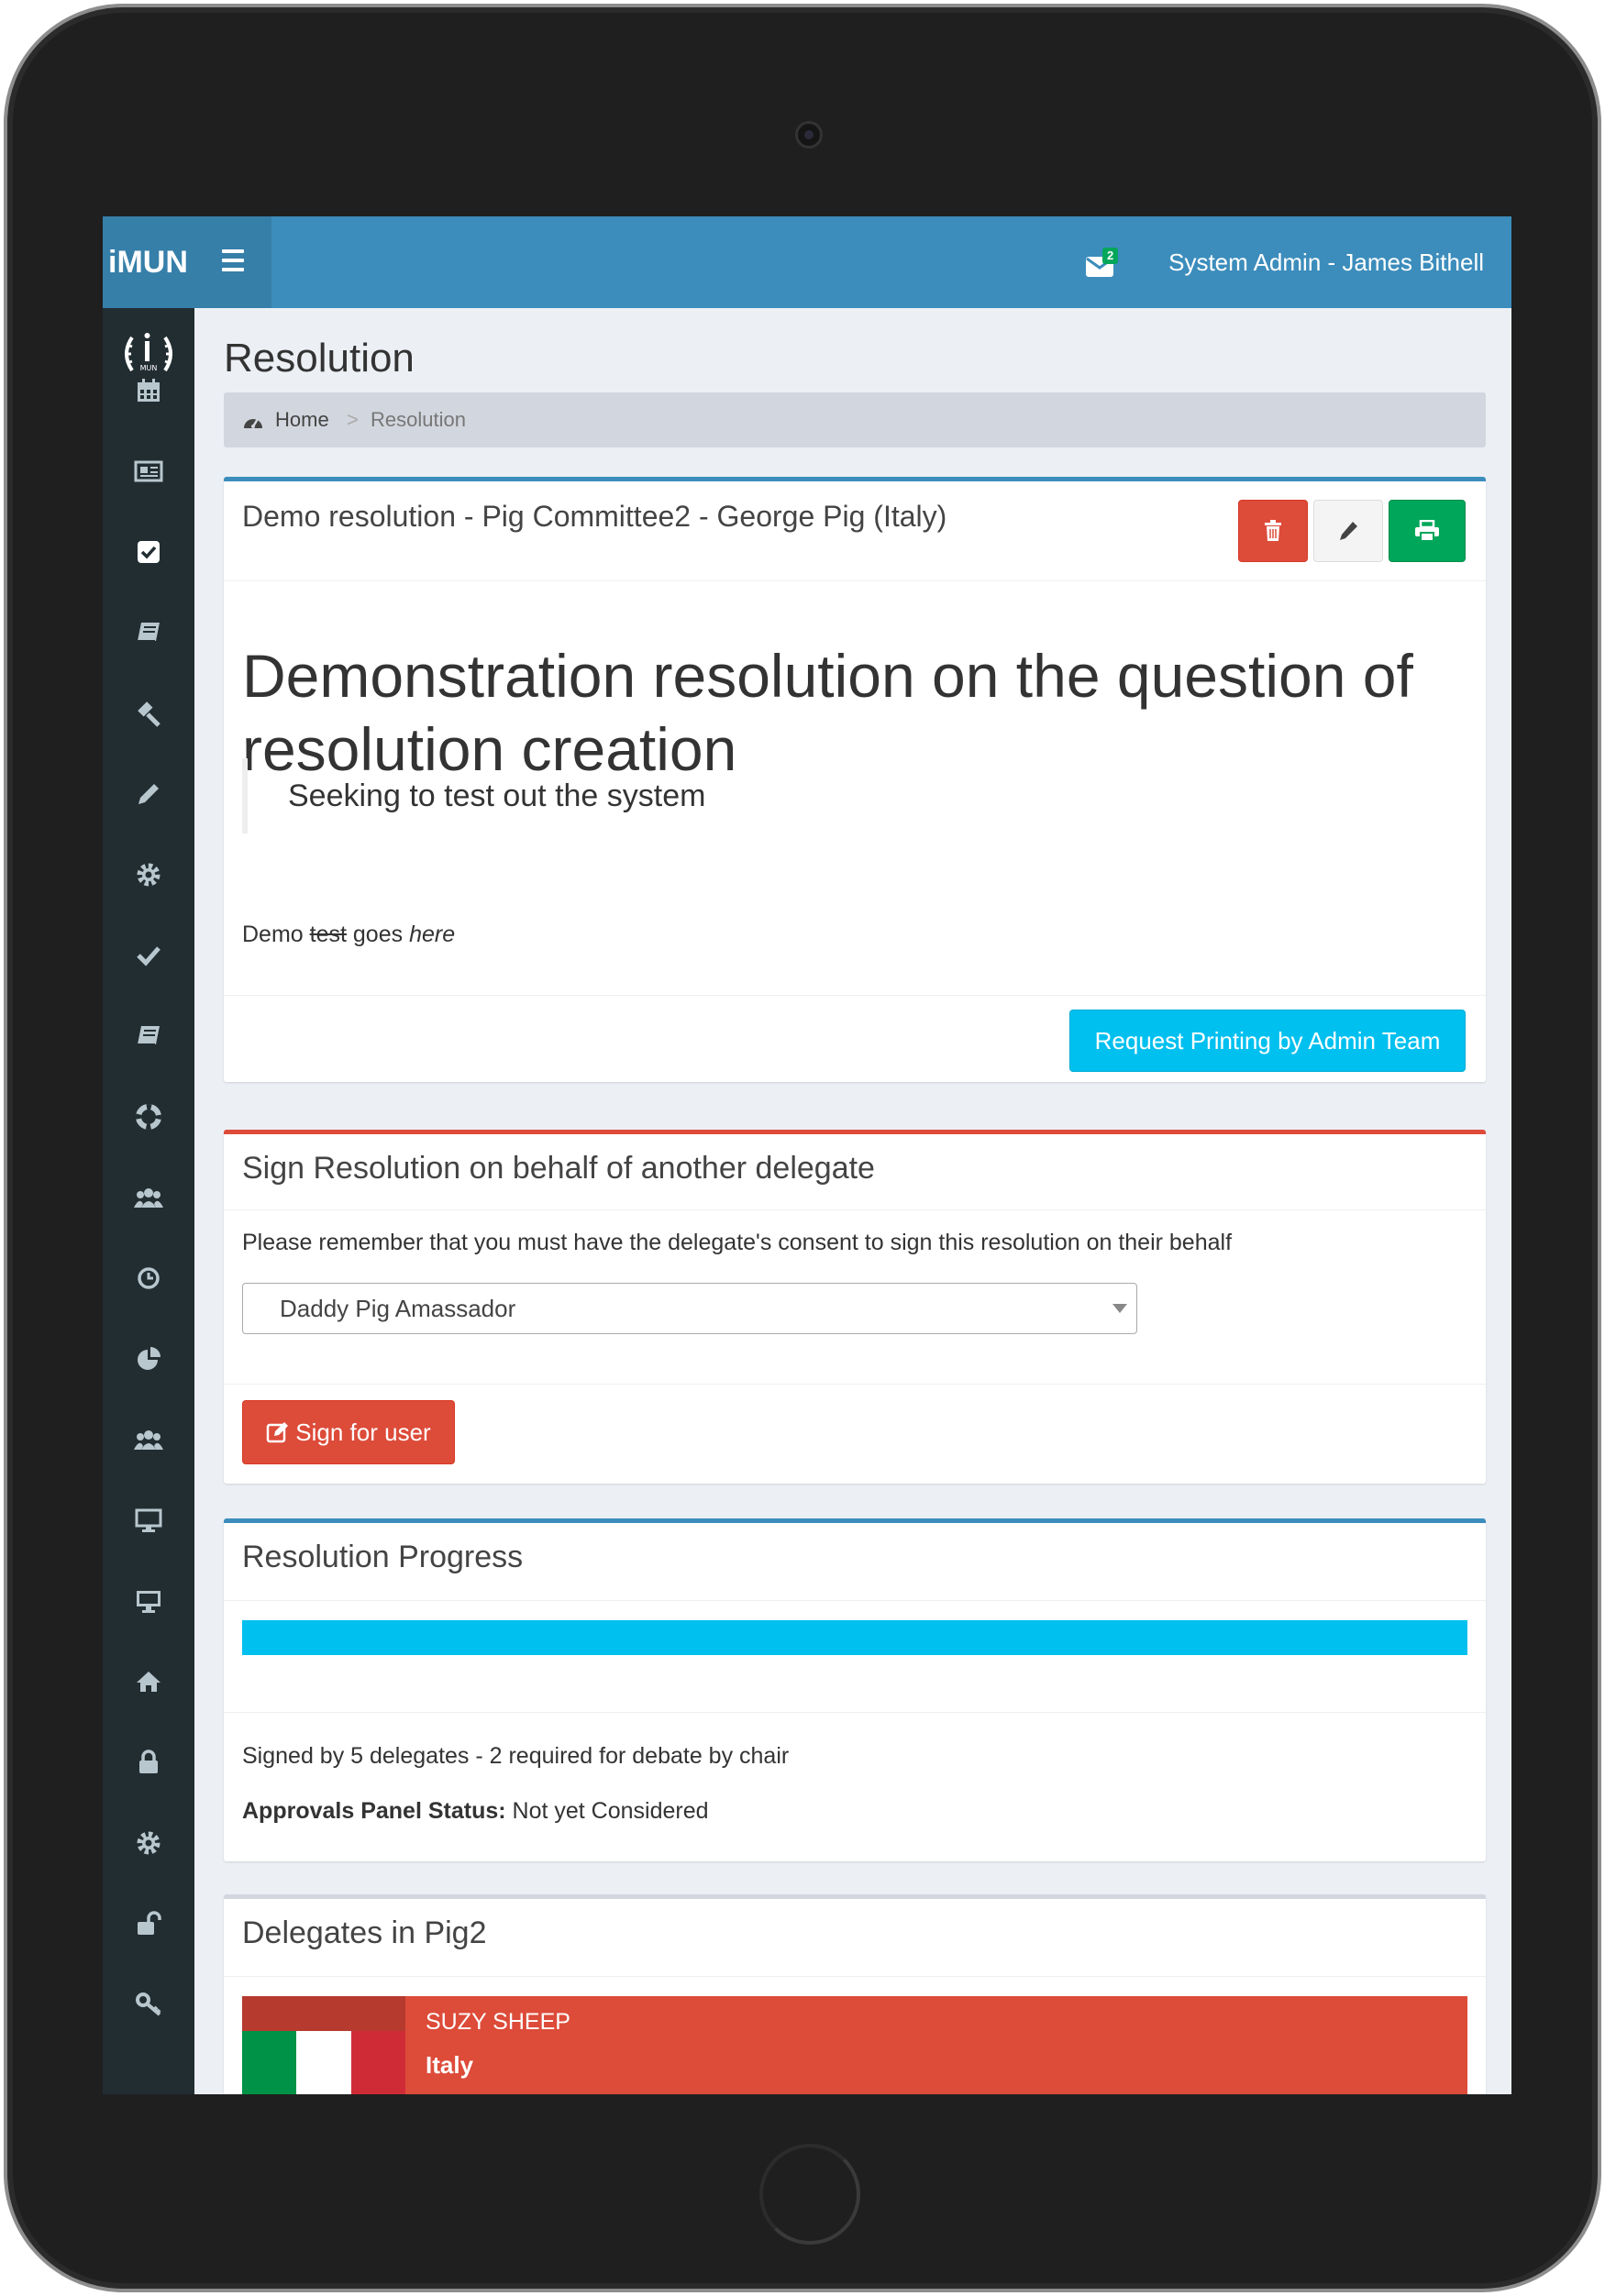 This screenshot has height=2296, width=1605. What do you see at coordinates (148, 1762) in the screenshot?
I see `lock-icon` at bounding box center [148, 1762].